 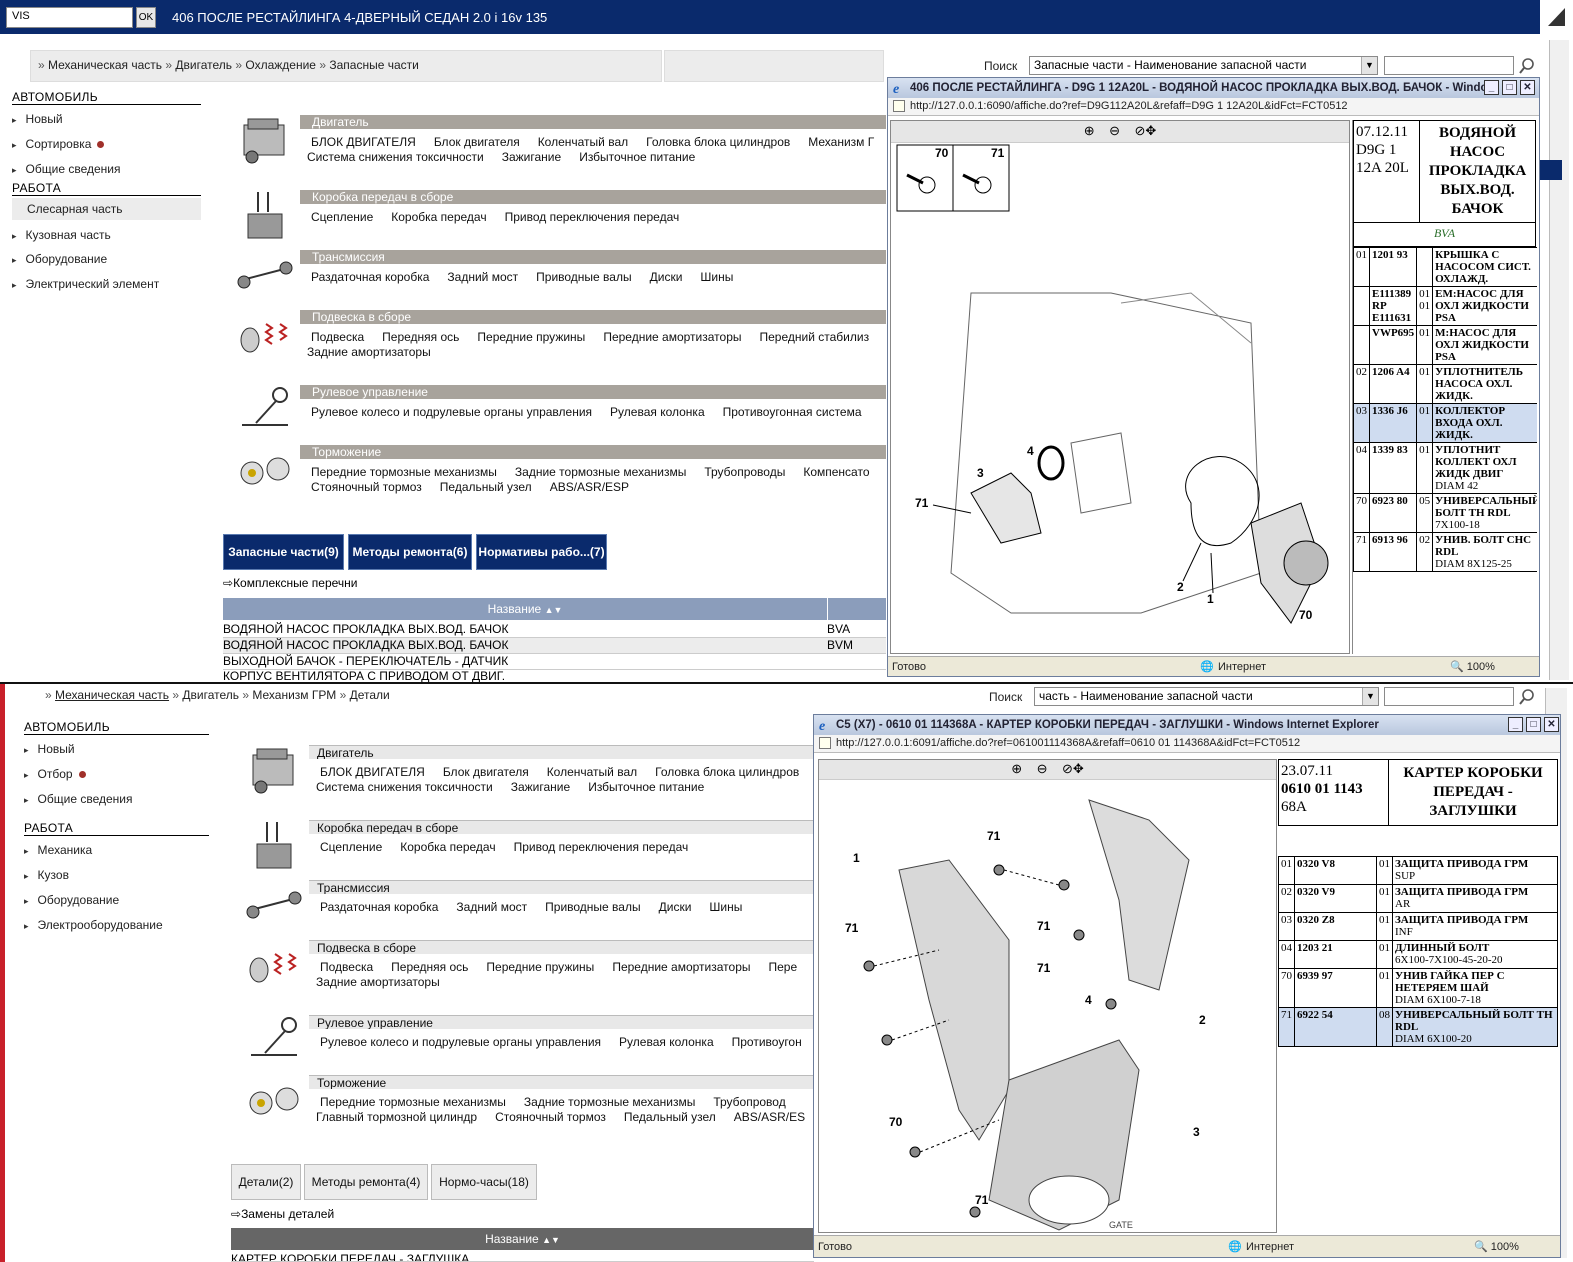 I want to click on ok-button: OK, so click(x=146, y=17).